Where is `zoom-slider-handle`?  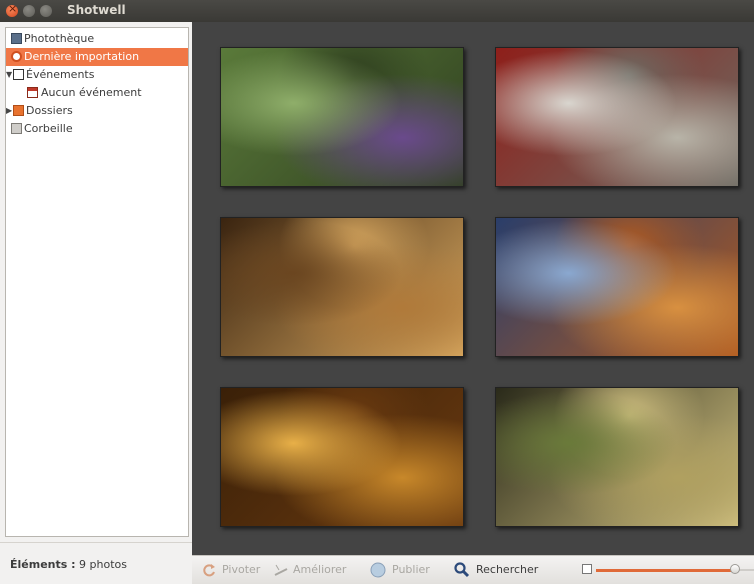 zoom-slider-handle is located at coordinates (735, 569).